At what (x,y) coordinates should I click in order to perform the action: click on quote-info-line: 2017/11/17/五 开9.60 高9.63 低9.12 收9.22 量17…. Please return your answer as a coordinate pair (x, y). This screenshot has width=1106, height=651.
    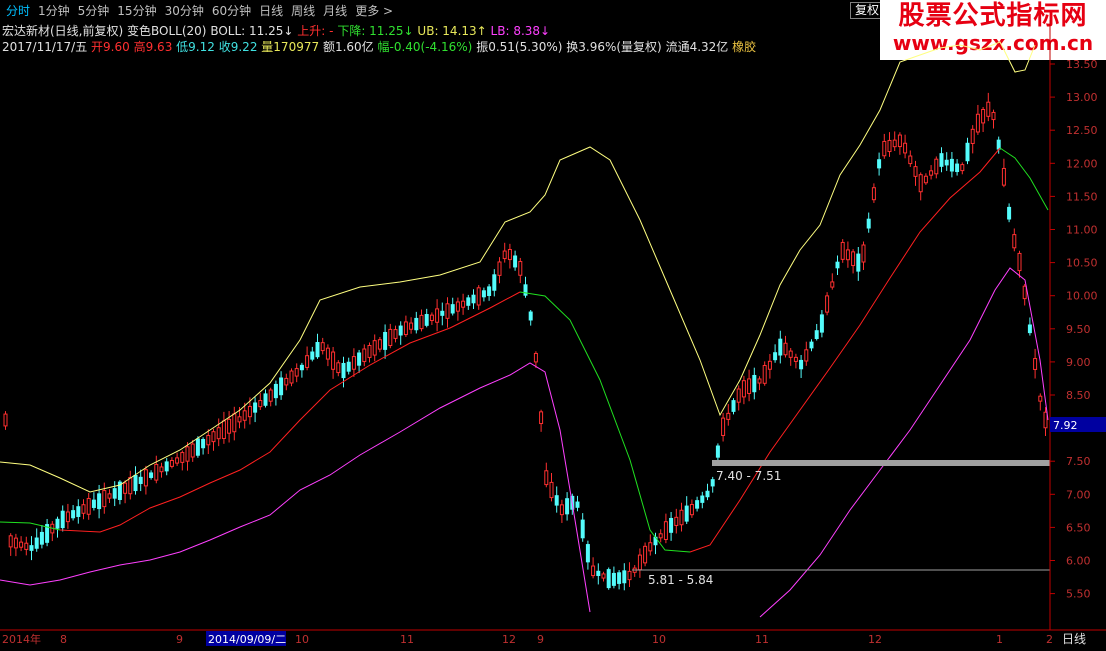
    Looking at the image, I should click on (379, 46).